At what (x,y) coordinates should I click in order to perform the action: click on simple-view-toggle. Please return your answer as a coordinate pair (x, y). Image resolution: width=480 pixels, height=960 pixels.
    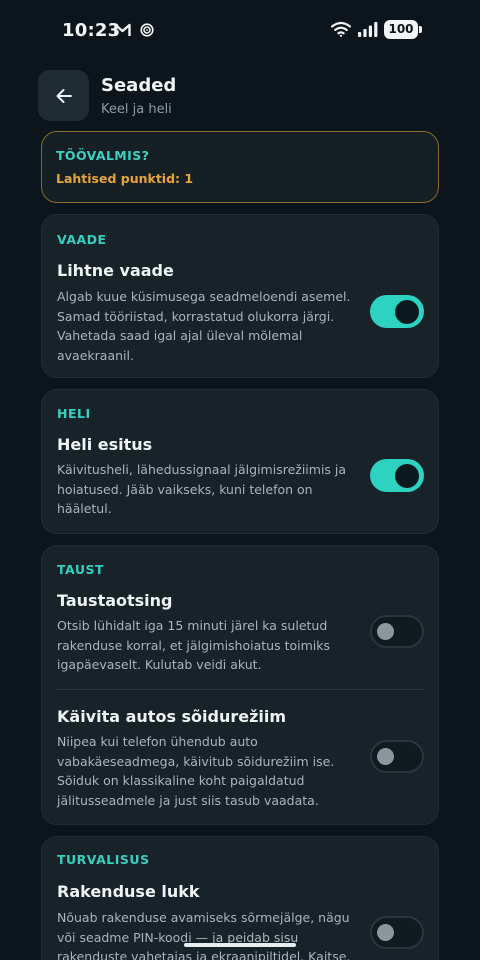
    Looking at the image, I should click on (397, 311).